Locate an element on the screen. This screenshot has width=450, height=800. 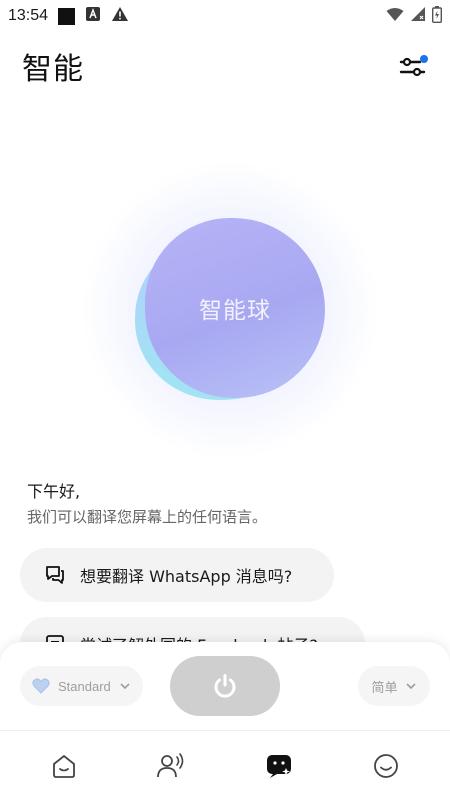
greeting-title: 下午好, is located at coordinates (54, 491).